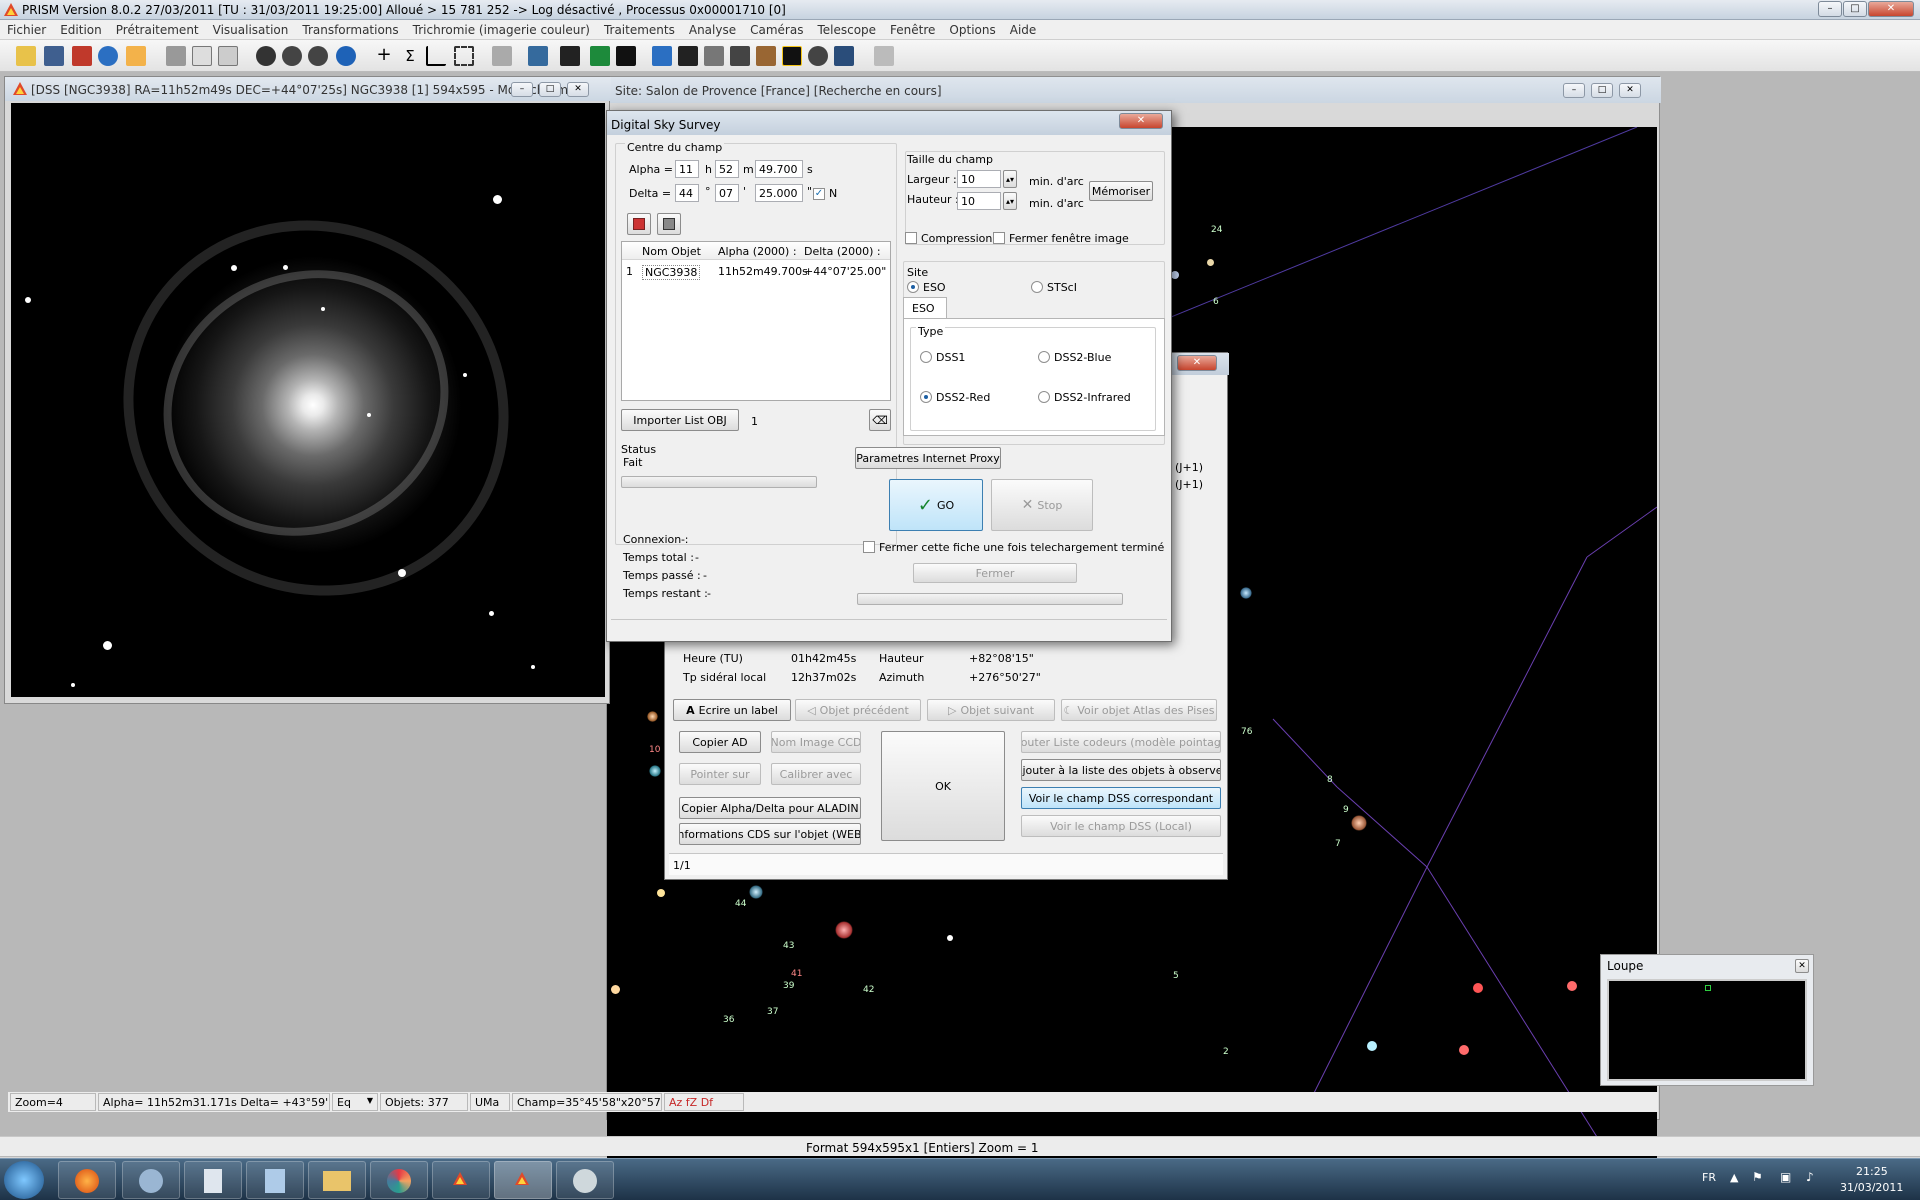  Describe the element at coordinates (1802, 966) in the screenshot. I see `loupe-close-button: ✕` at that location.